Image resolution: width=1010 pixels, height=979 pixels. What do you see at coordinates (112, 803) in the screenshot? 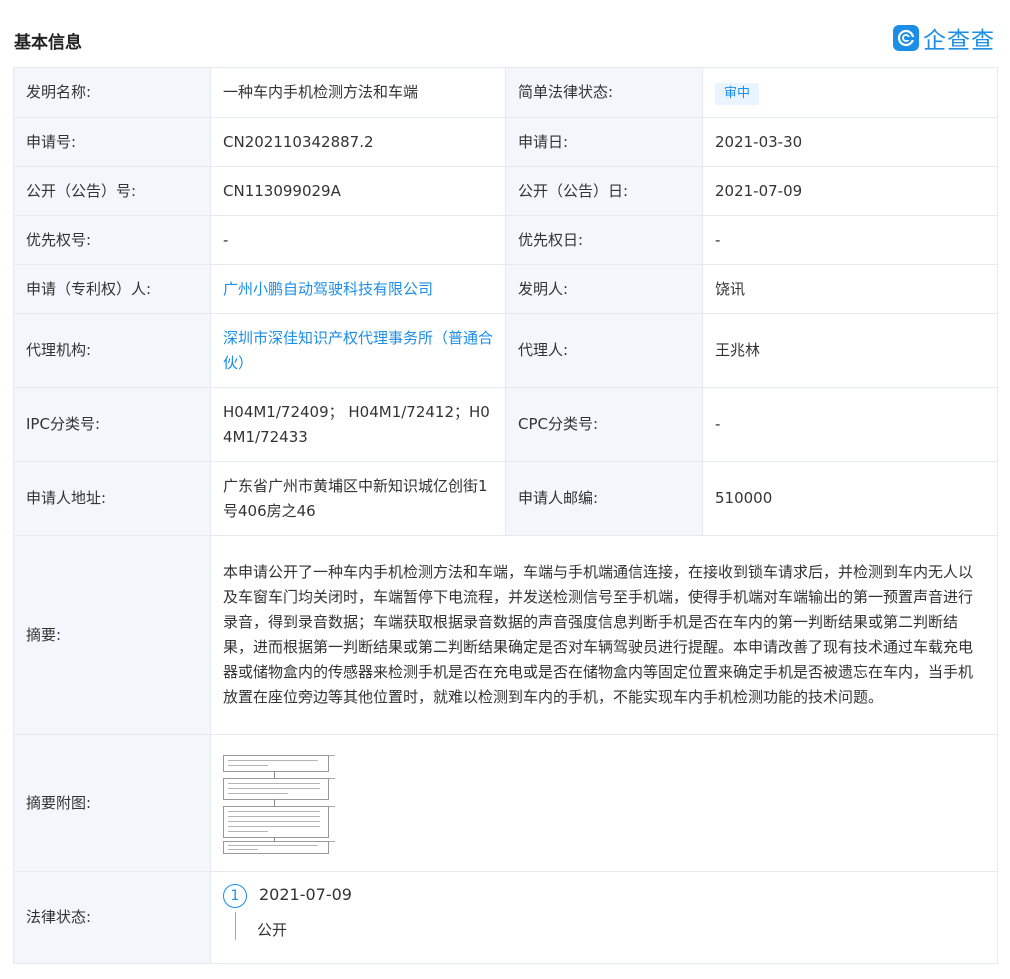
I see `label-abstract-fig: 摘要附图:` at bounding box center [112, 803].